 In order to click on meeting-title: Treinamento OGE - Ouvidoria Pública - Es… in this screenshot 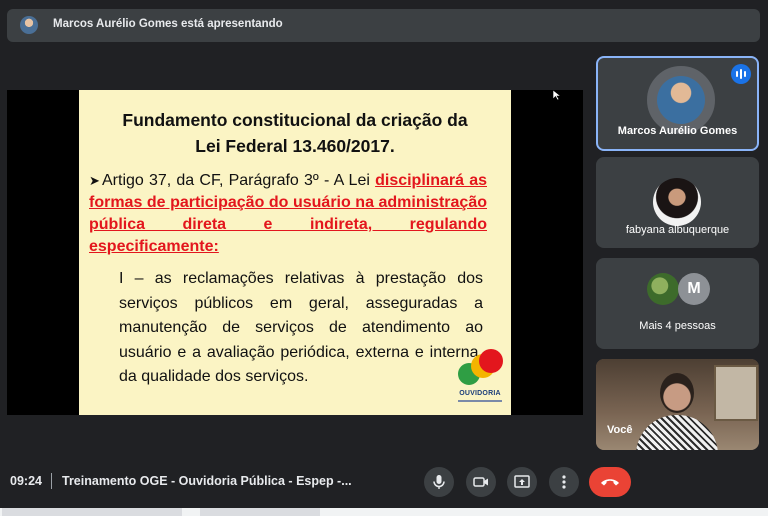, I will do `click(207, 481)`.